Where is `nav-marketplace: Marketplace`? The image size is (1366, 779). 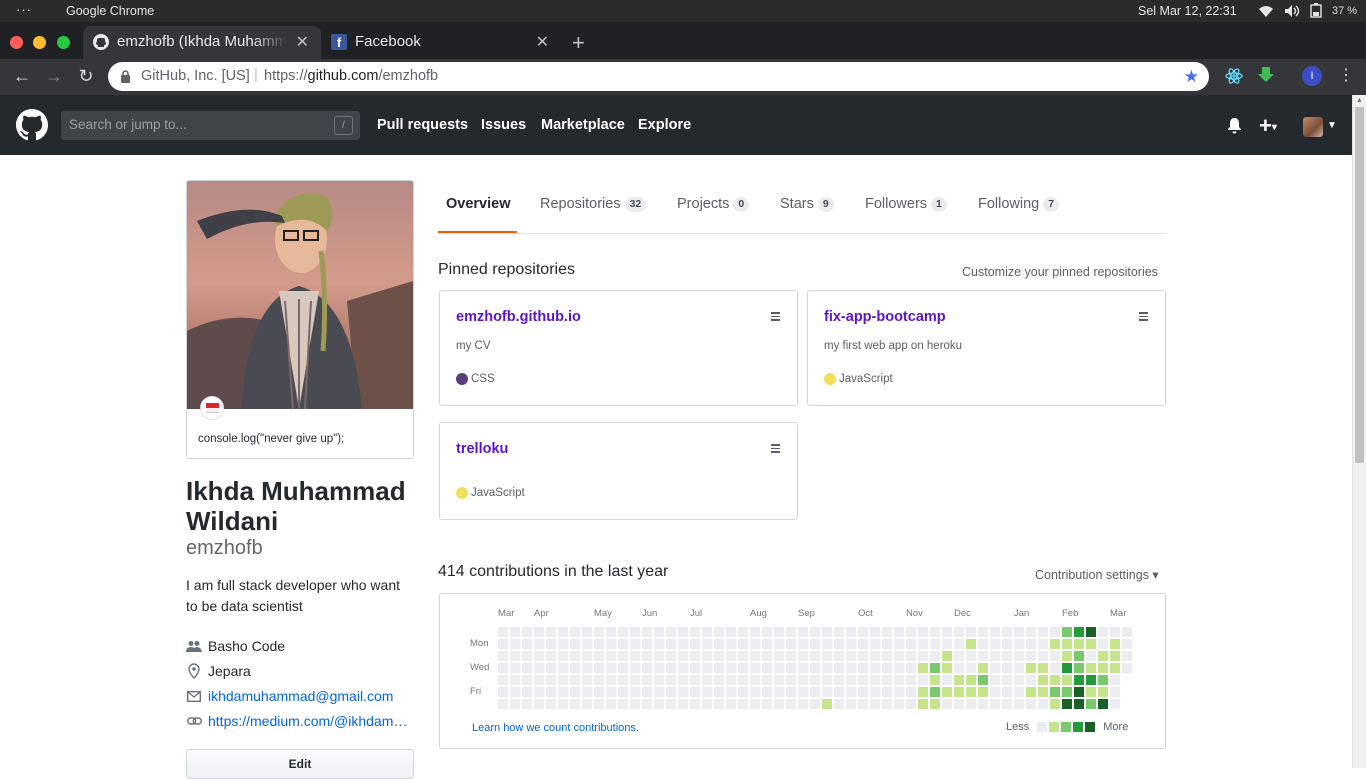
nav-marketplace: Marketplace is located at coordinates (583, 125).